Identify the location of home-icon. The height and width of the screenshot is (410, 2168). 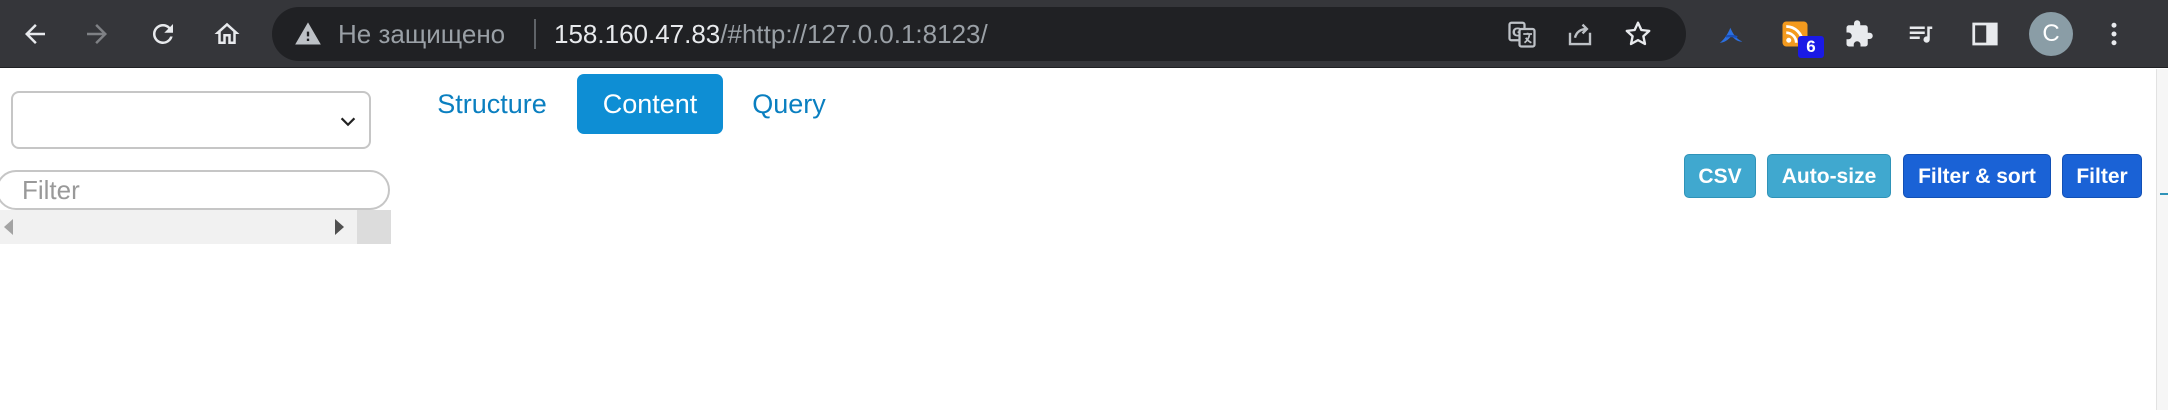
(227, 33).